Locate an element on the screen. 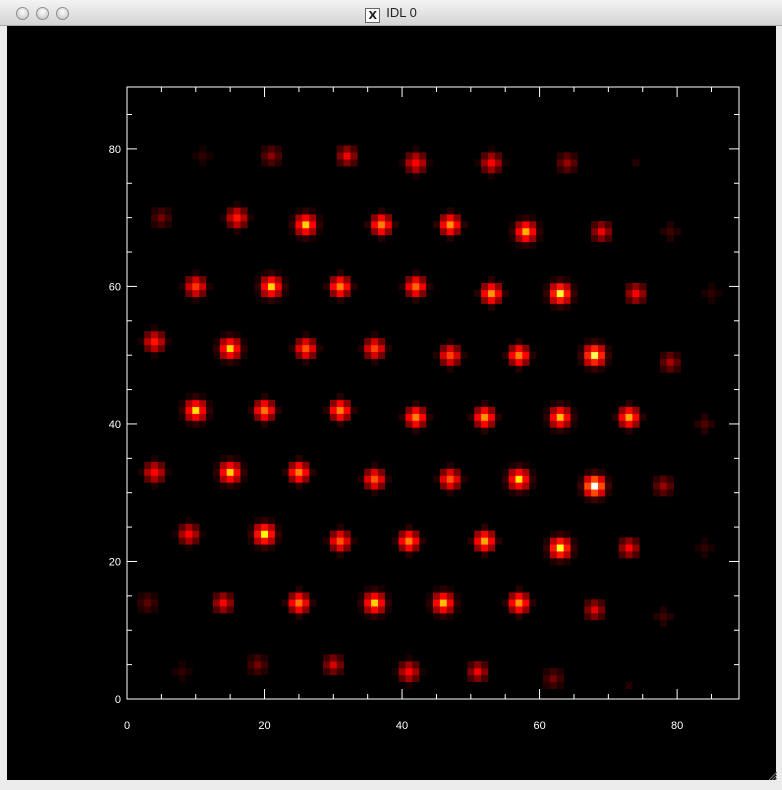 The width and height of the screenshot is (782, 790). title-bar: X IDL 0 is located at coordinates (391, 13).